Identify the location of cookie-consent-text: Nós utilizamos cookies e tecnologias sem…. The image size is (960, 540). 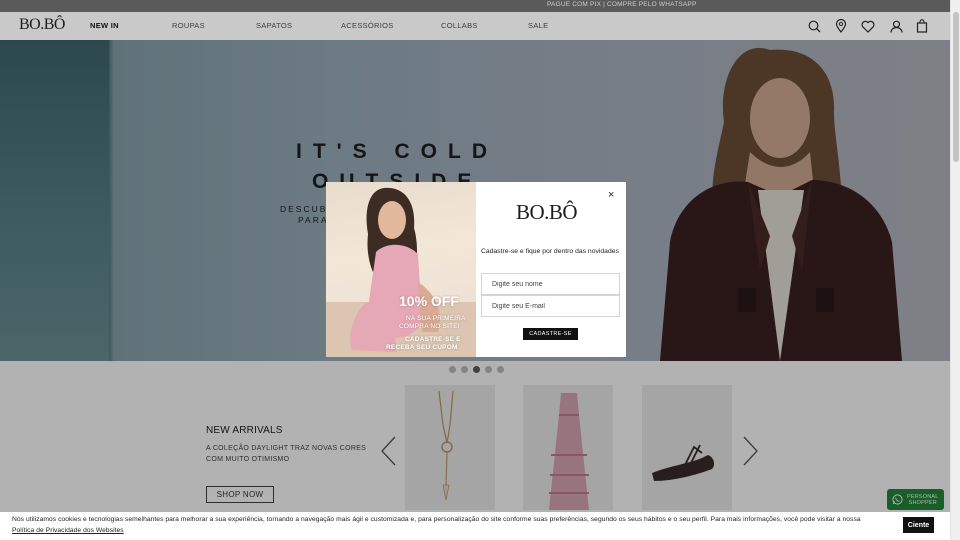
(452, 525).